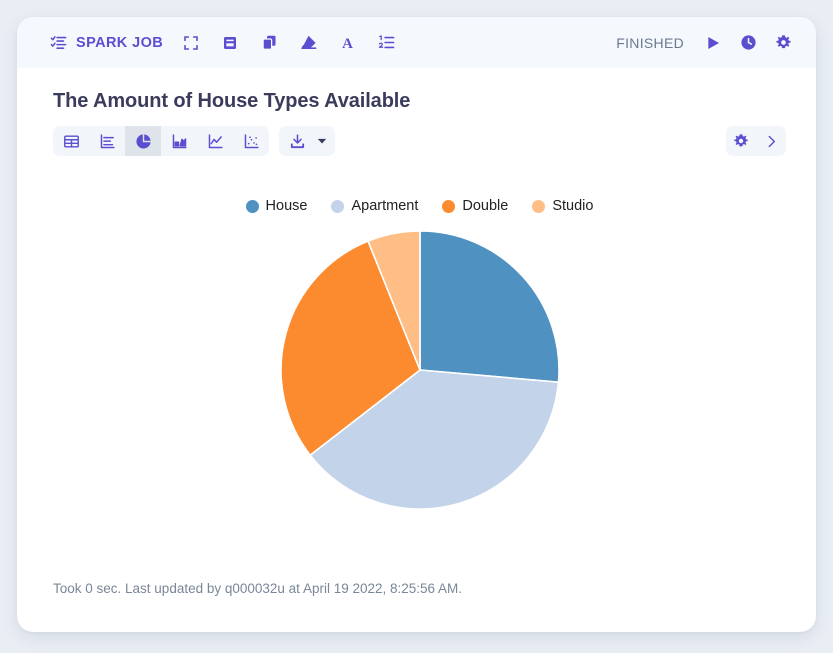 This screenshot has width=833, height=653. I want to click on legend-item: House, so click(276, 206).